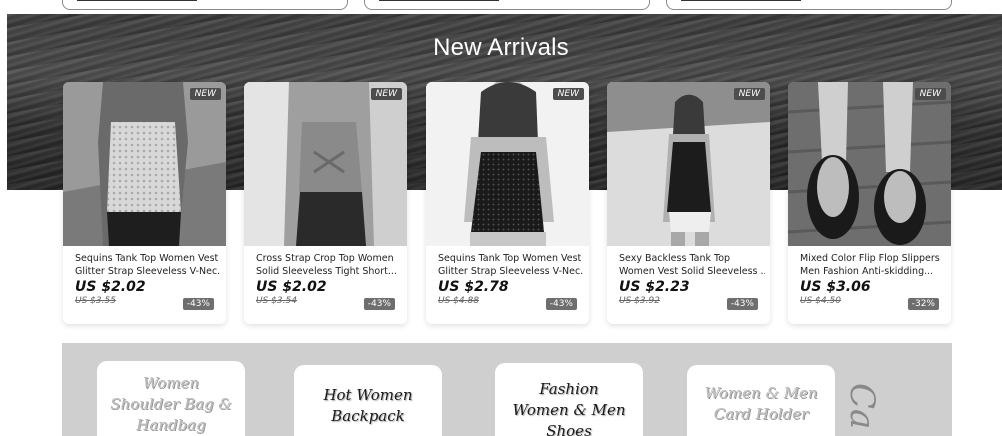  Describe the element at coordinates (171, 398) in the screenshot. I see `category-tile-shoulder-bag: Women Shoulder Bag & Handbag` at that location.